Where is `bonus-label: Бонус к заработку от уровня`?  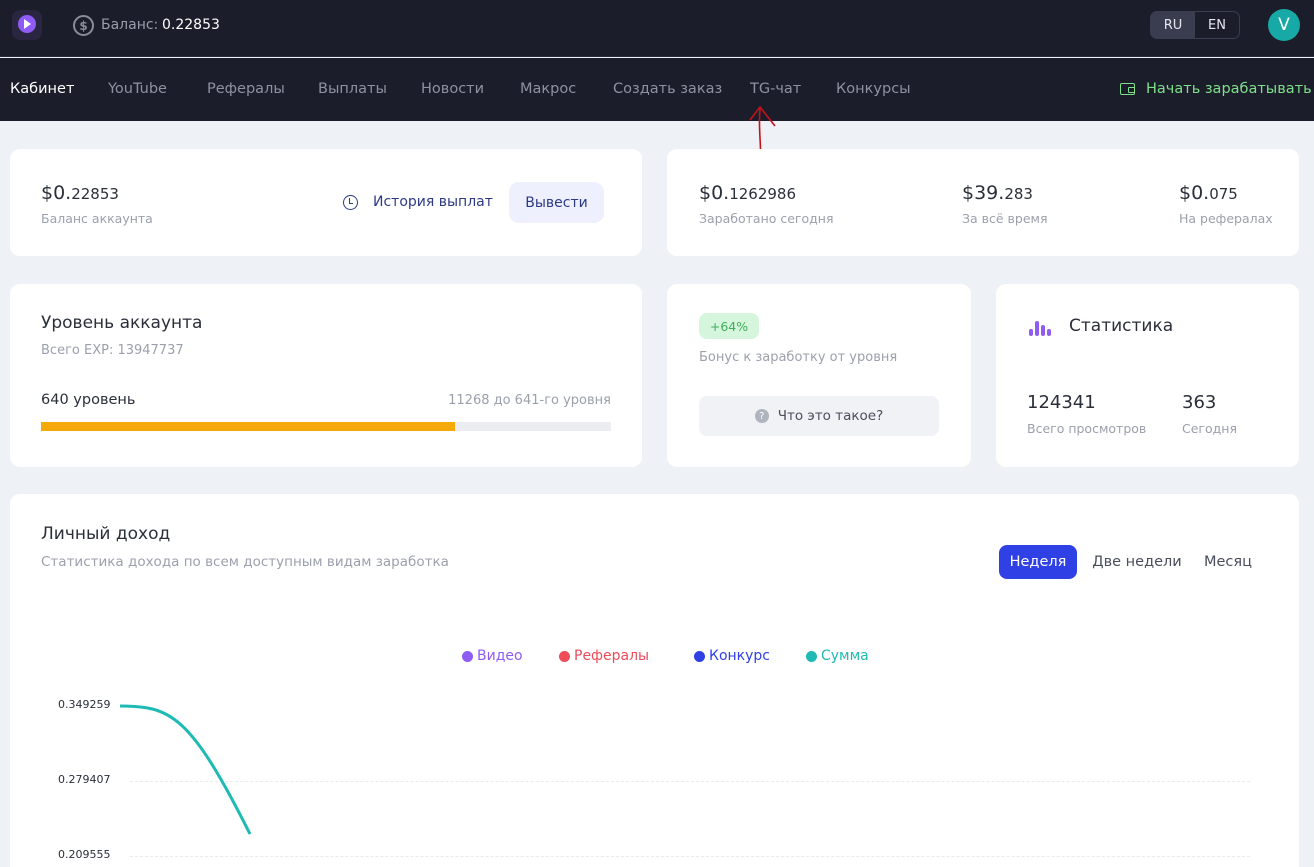
bonus-label: Бонус к заработку от уровня is located at coordinates (798, 357).